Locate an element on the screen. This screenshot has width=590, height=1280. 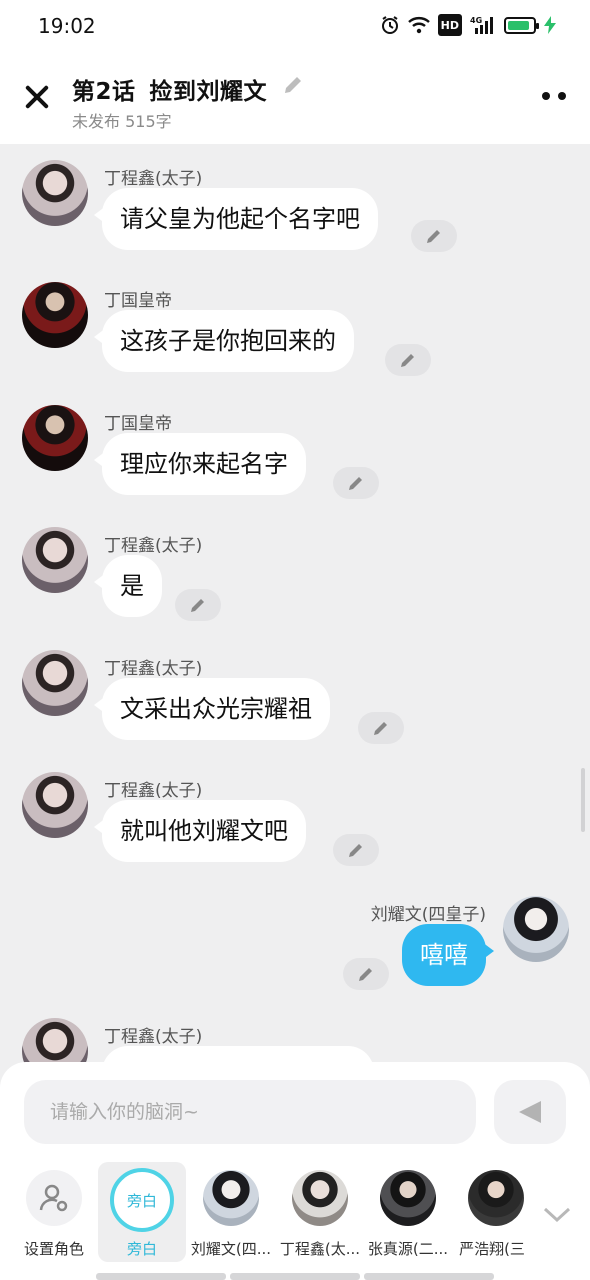
chat-message: 丁程鑫(太子) 请父皇为他起个名字吧 is located at coordinates (295, 213).